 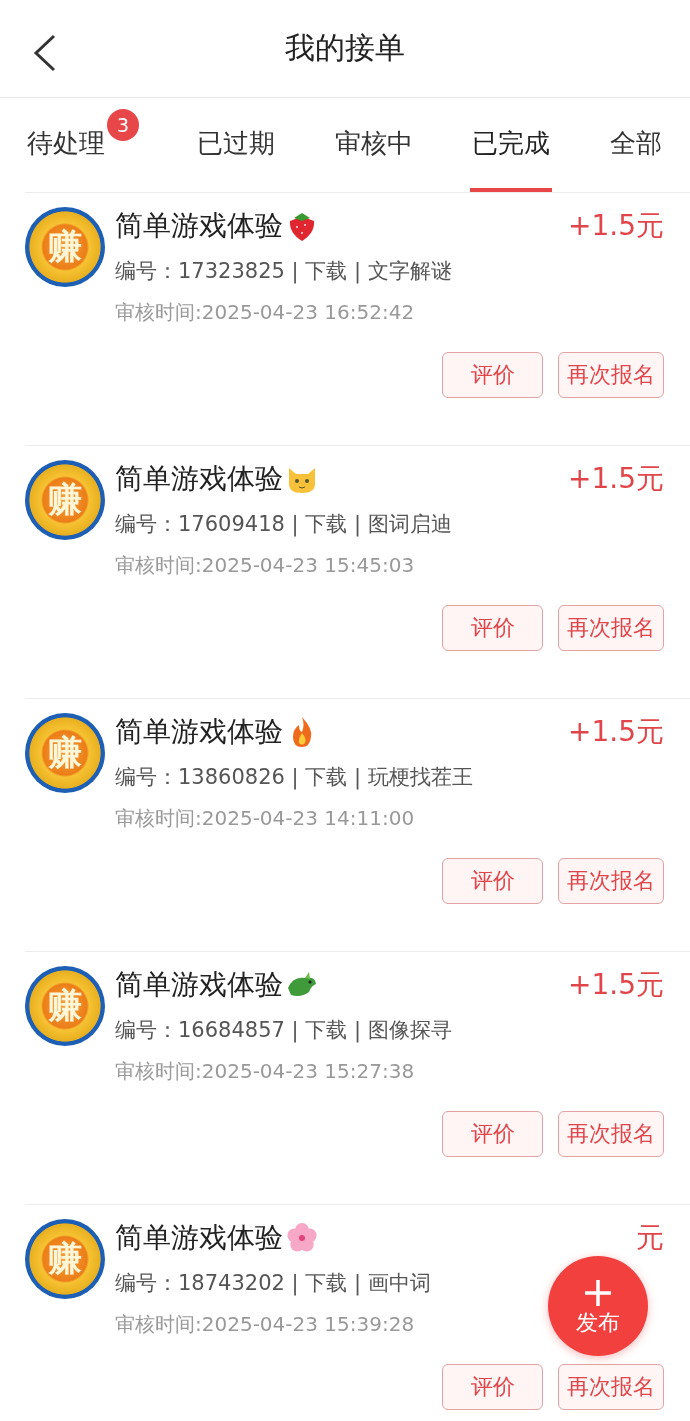 What do you see at coordinates (82, 145) in the screenshot?
I see `tab: 待处理 3` at bounding box center [82, 145].